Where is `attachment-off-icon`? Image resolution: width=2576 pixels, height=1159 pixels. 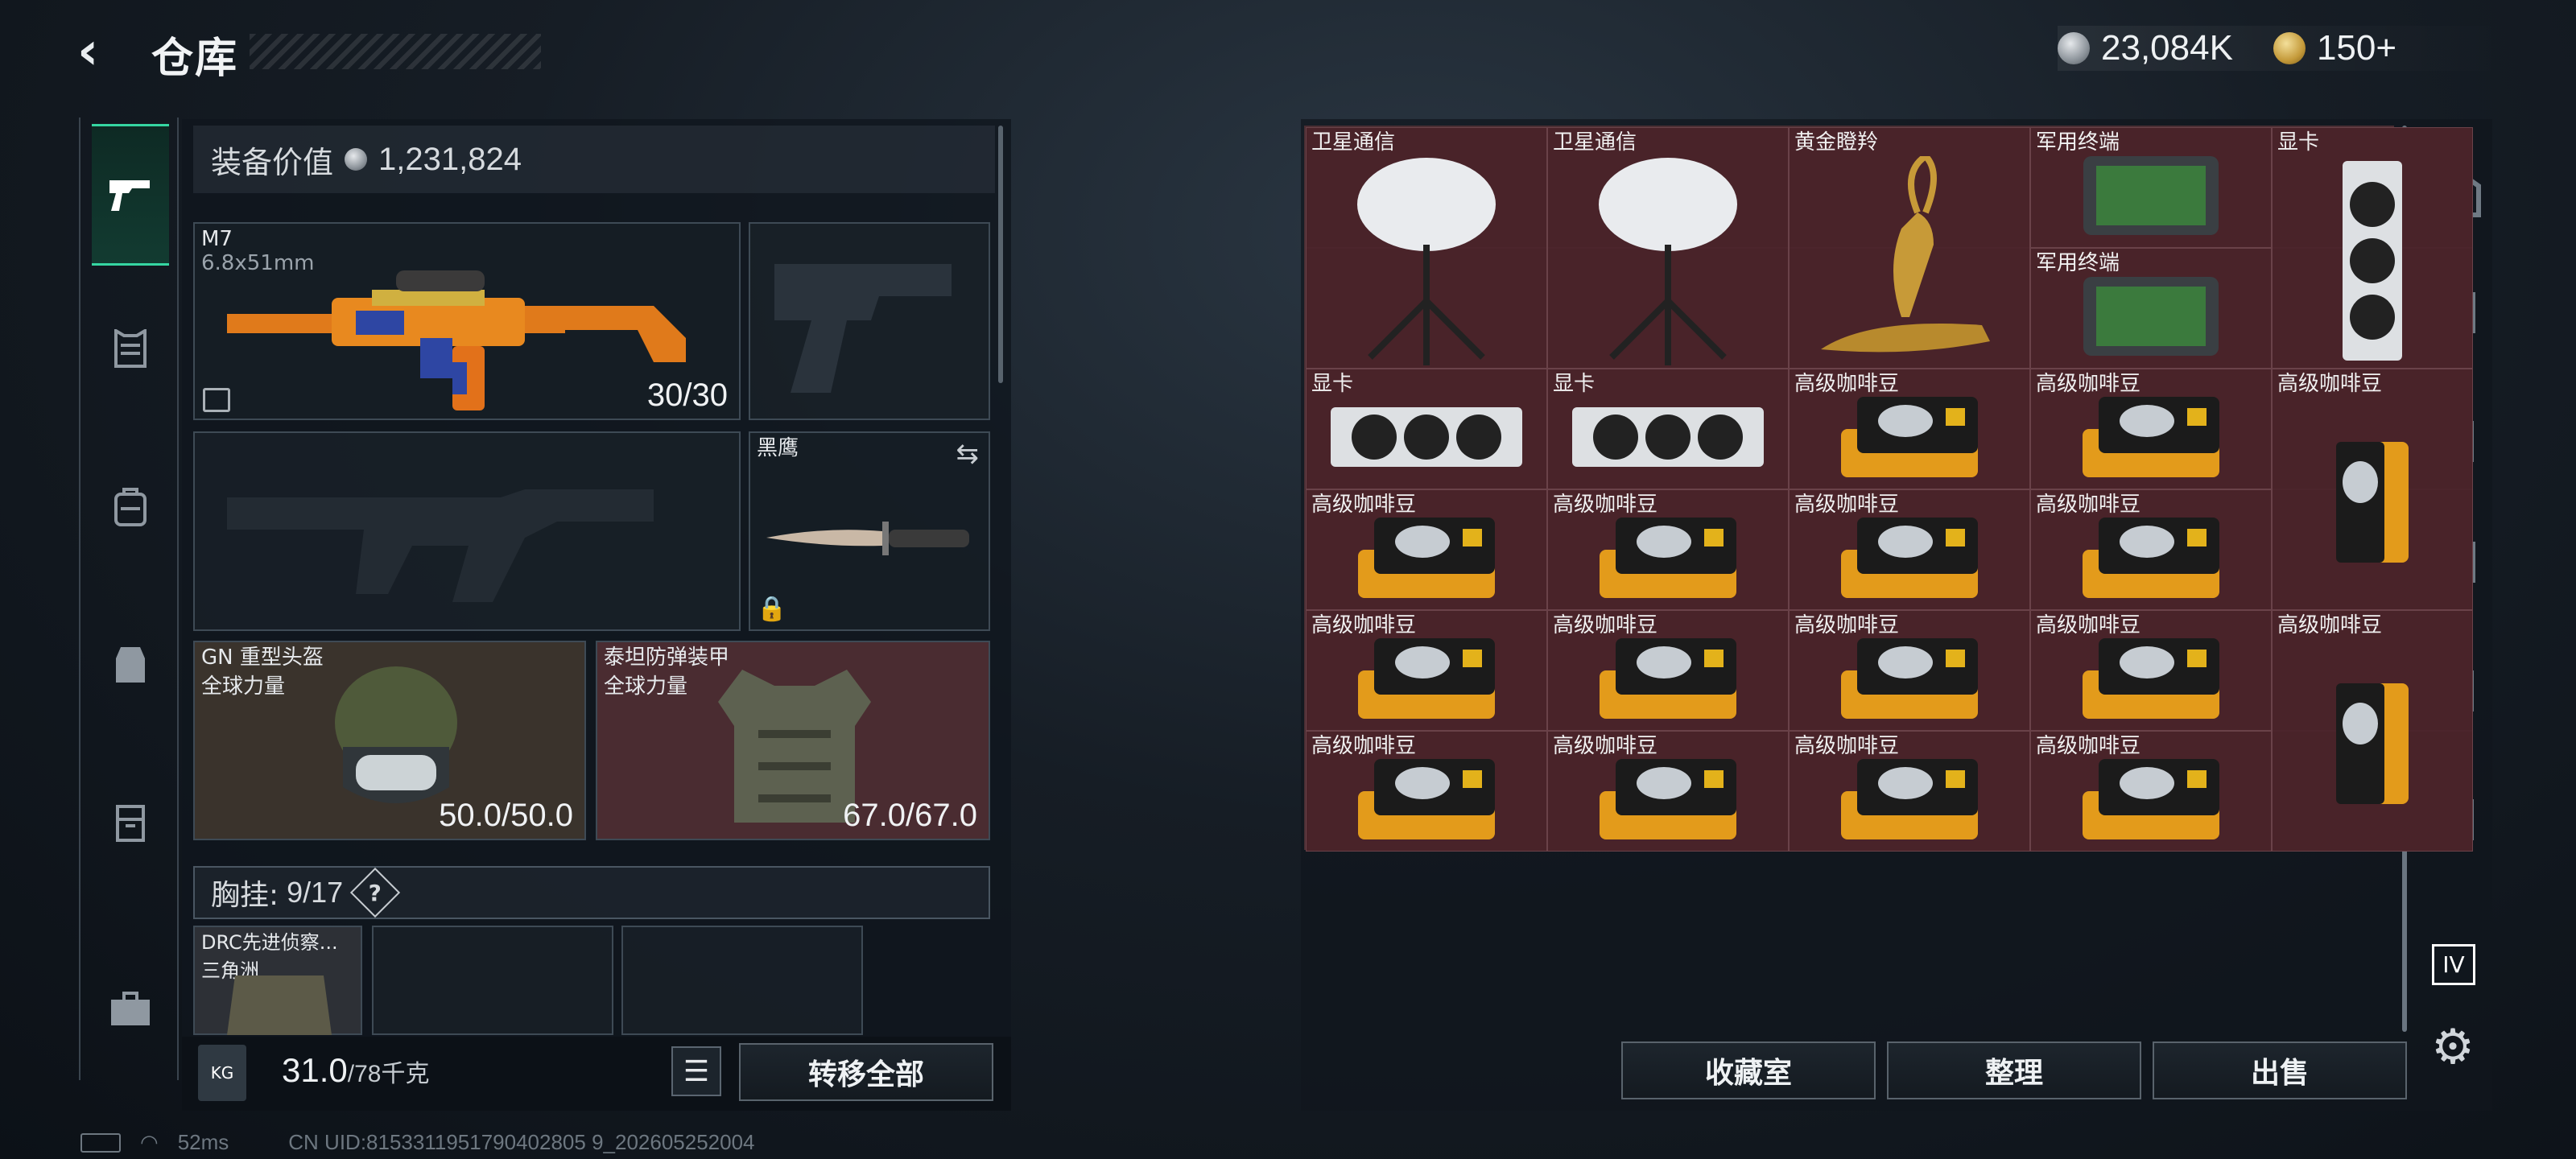
attachment-off-icon is located at coordinates (216, 400).